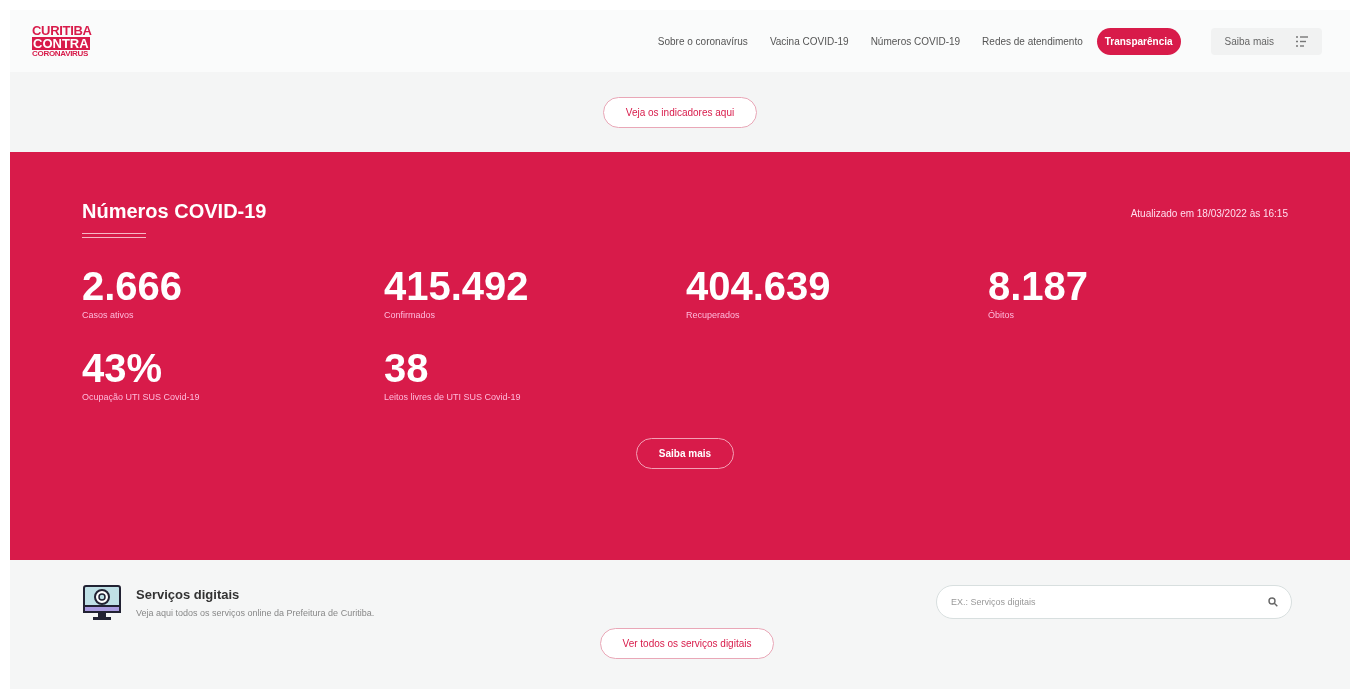  What do you see at coordinates (407, 368) in the screenshot?
I see `stat-value: 38` at bounding box center [407, 368].